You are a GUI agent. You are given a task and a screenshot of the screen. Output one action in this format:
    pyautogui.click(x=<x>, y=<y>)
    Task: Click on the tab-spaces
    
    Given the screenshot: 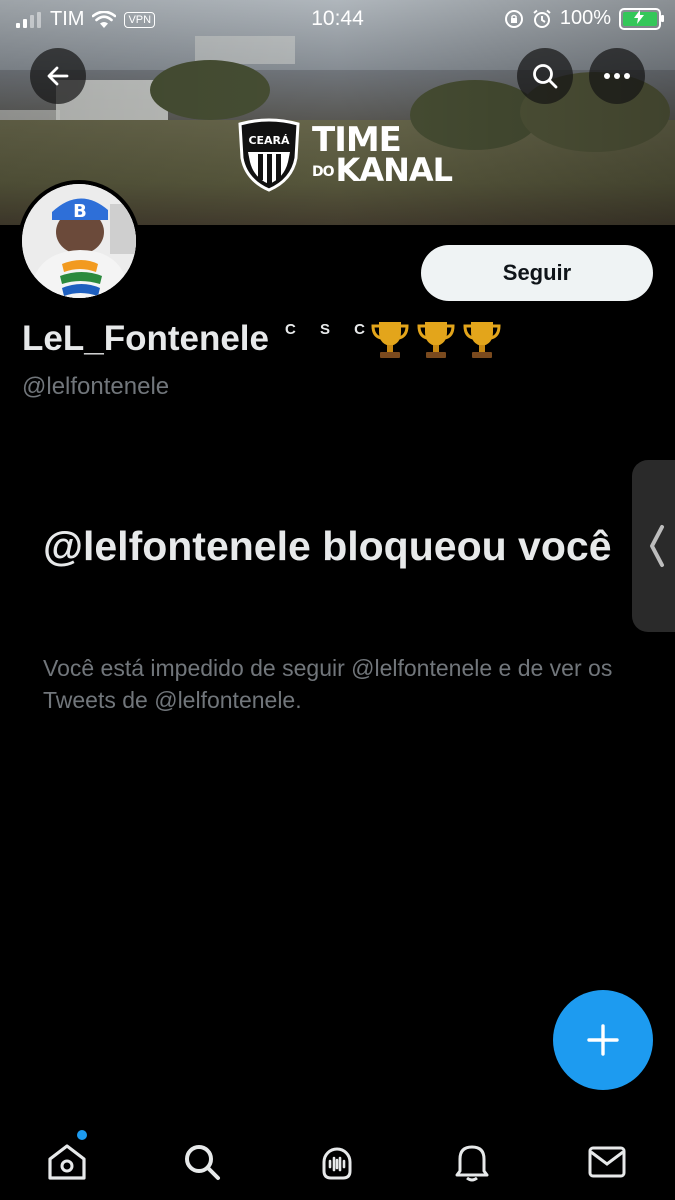 What is the action you would take?
    pyautogui.click(x=337, y=1162)
    